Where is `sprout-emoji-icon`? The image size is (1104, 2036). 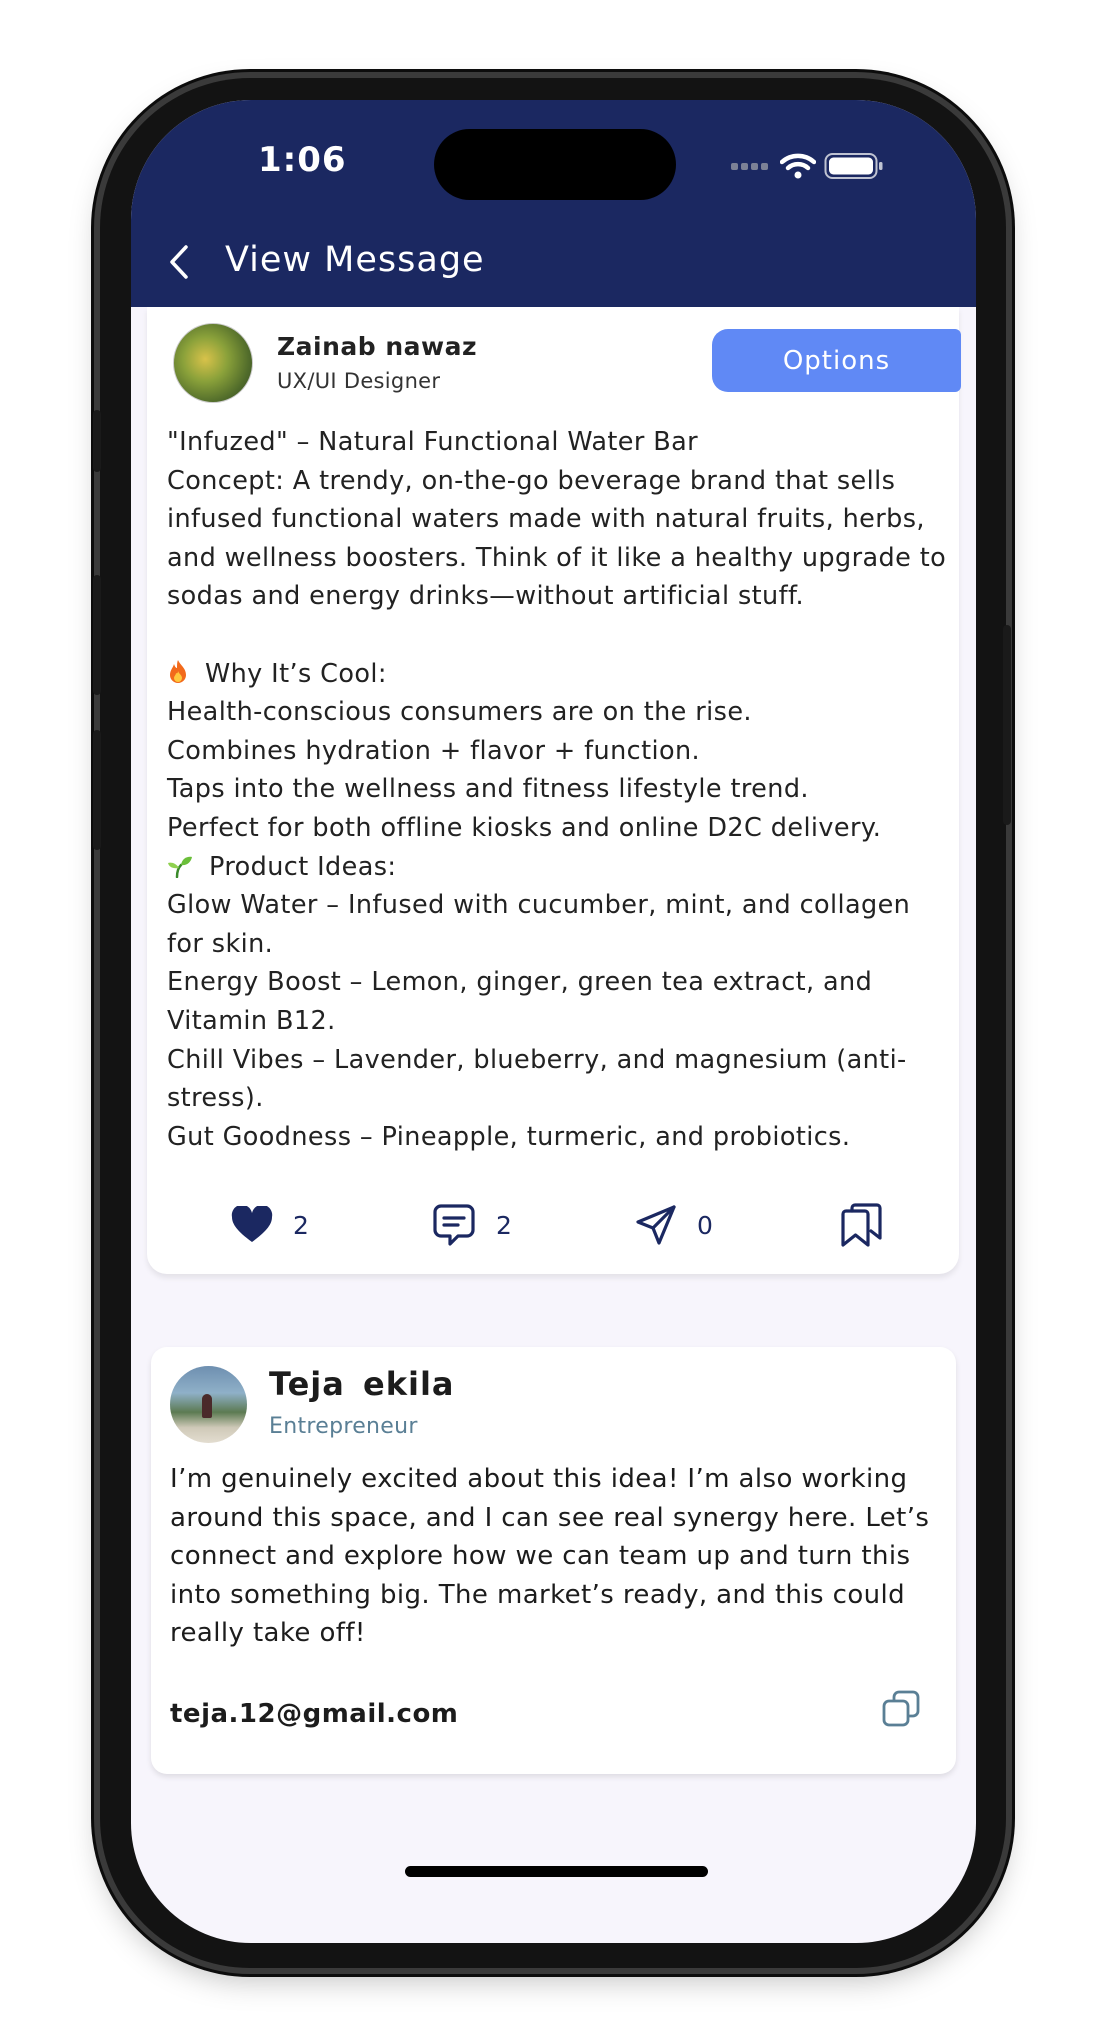 sprout-emoji-icon is located at coordinates (180, 867).